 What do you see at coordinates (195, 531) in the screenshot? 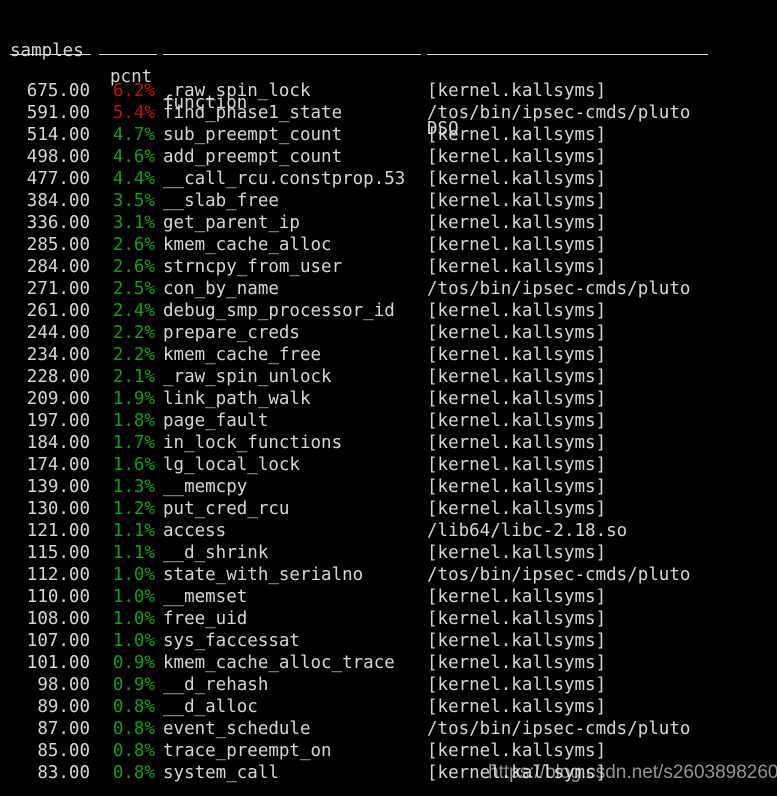
I see `cell-function: access` at bounding box center [195, 531].